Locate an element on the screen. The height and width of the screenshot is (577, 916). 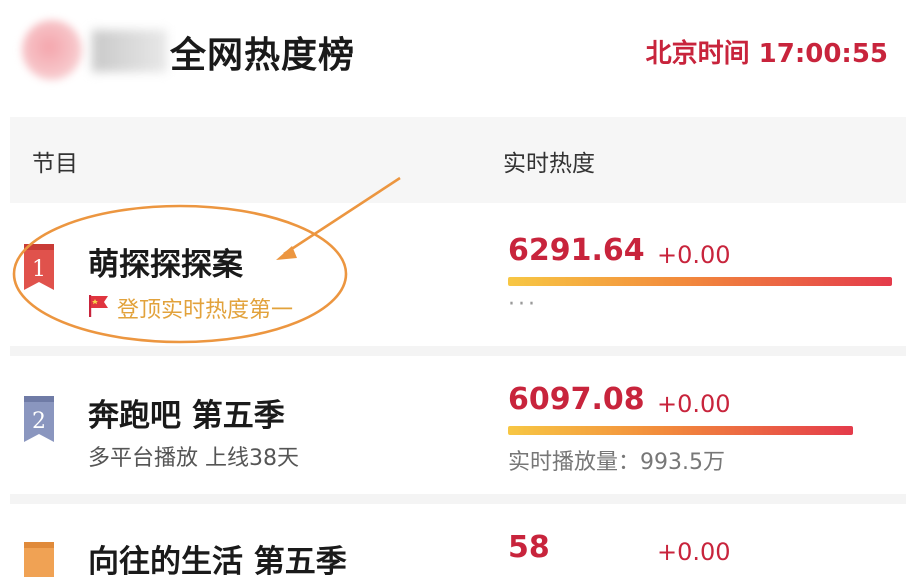
rank-number: 1 is located at coordinates (39, 269).